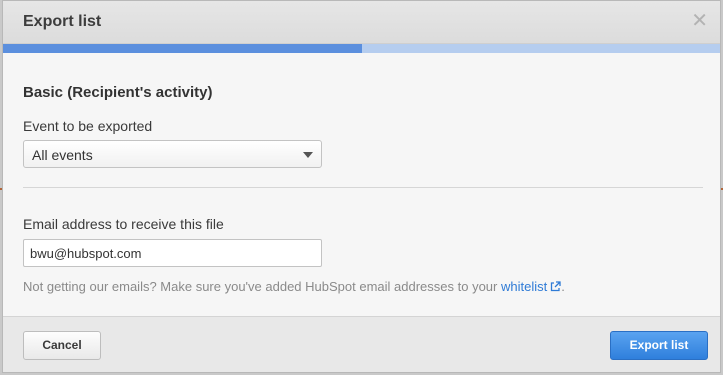 This screenshot has width=723, height=375. What do you see at coordinates (308, 155) in the screenshot?
I see `chevron-down-icon` at bounding box center [308, 155].